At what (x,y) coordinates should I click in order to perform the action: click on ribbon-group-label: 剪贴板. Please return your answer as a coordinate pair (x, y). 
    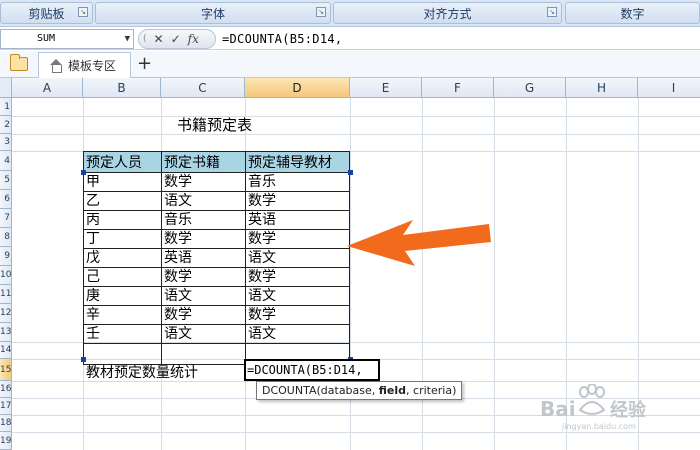
    Looking at the image, I should click on (46, 13).